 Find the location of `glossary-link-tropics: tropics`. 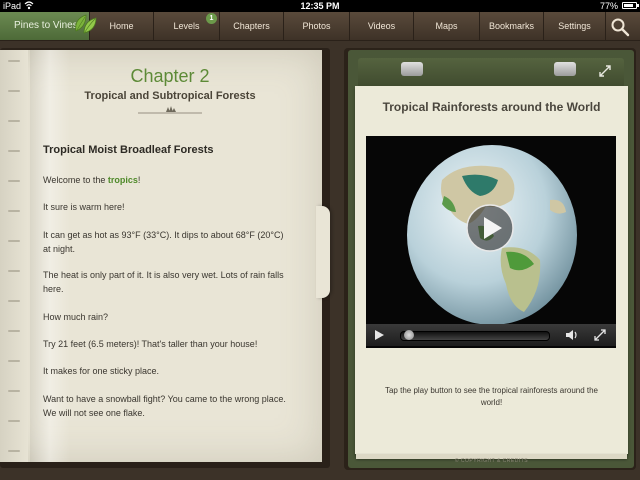

glossary-link-tropics: tropics is located at coordinates (123, 180).